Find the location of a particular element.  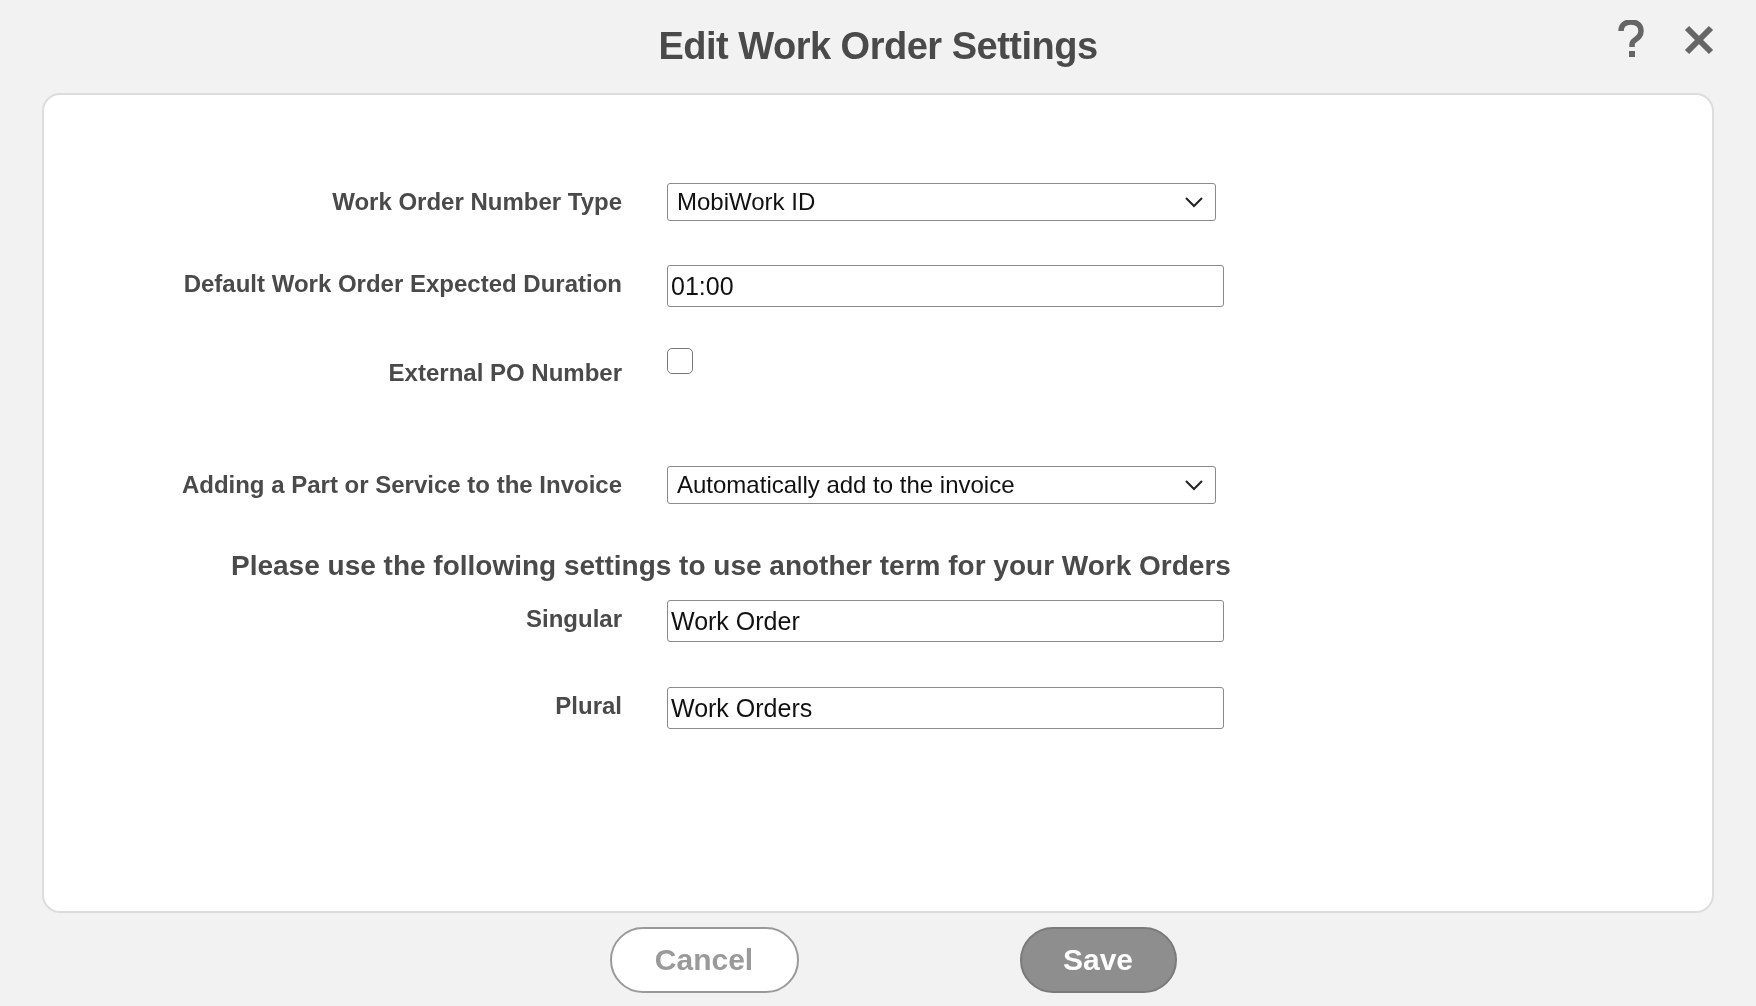

field-label: External PO Number is located at coordinates (504, 373).